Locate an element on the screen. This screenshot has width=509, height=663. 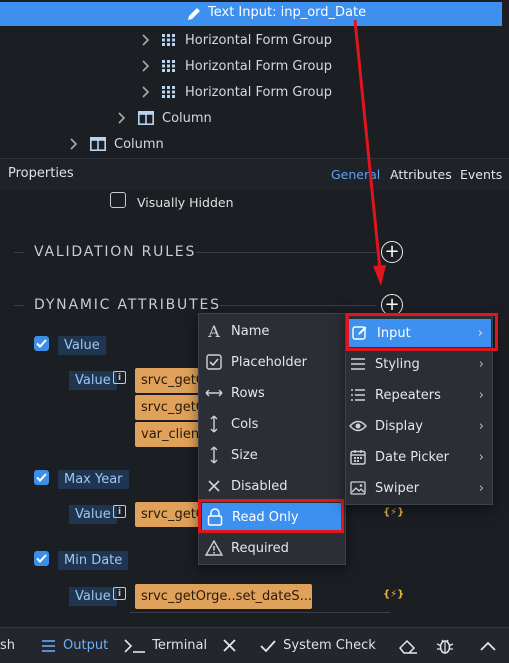
chevron-up-icon is located at coordinates (488, 646).